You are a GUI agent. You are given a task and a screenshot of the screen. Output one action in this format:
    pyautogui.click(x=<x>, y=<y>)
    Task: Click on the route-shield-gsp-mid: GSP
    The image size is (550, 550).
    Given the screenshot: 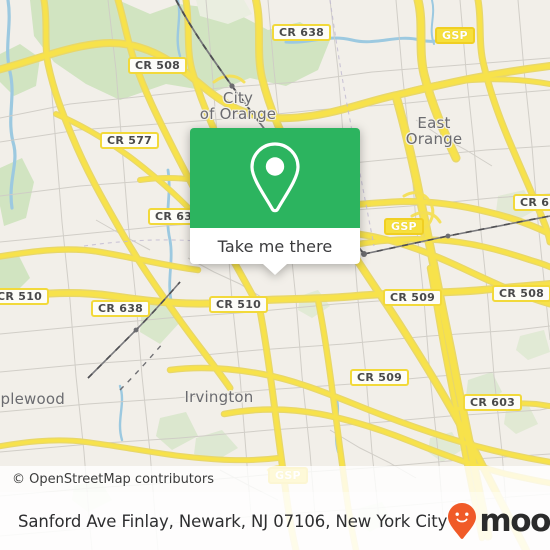 What is the action you would take?
    pyautogui.click(x=404, y=226)
    